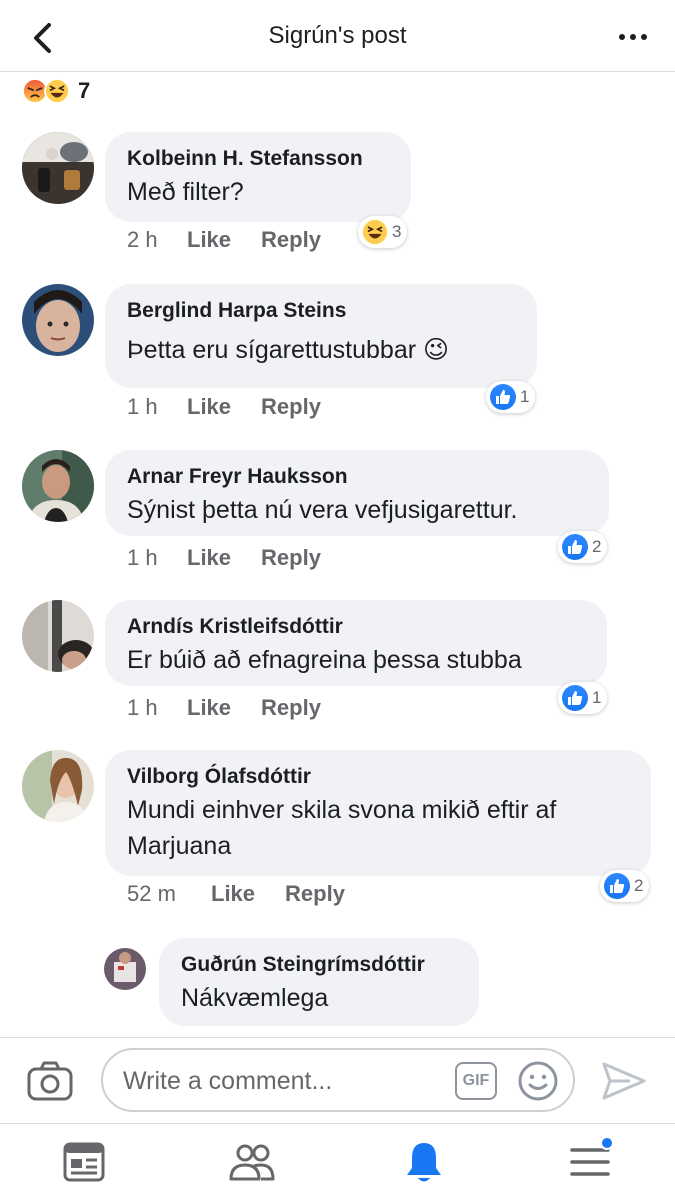 This screenshot has height=1200, width=675. What do you see at coordinates (321, 311) in the screenshot?
I see `commenter-name: Berglind Harpa Steins` at bounding box center [321, 311].